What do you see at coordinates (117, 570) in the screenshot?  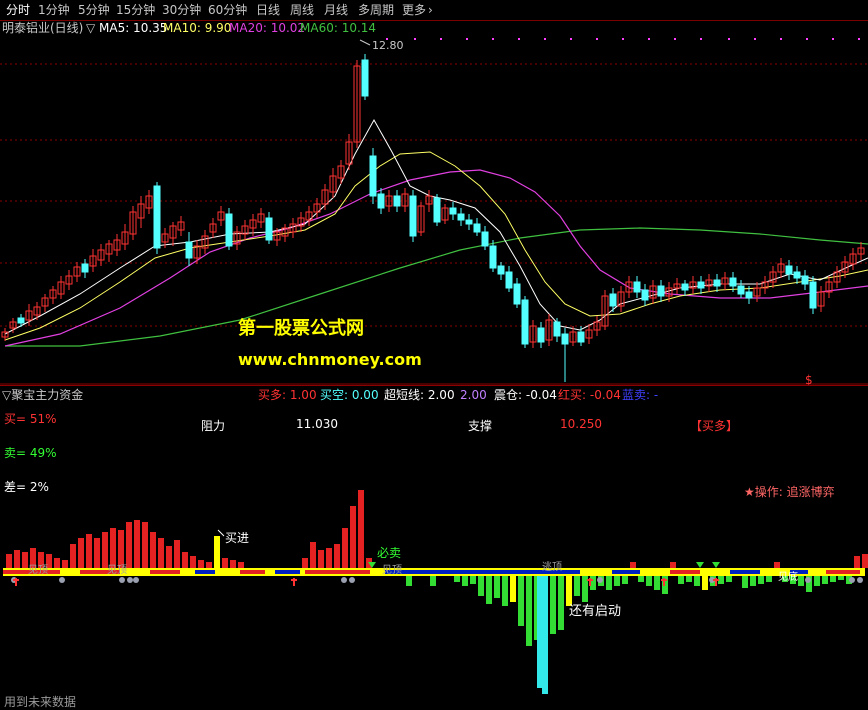 I see `top-annotation-2: 见顶` at bounding box center [117, 570].